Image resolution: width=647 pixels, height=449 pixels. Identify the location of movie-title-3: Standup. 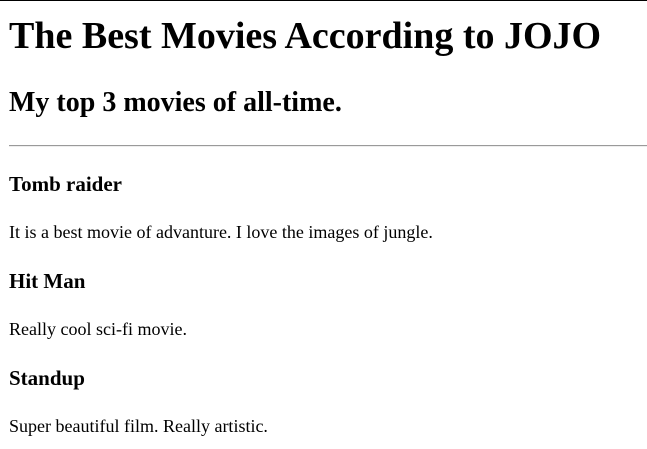
(47, 378).